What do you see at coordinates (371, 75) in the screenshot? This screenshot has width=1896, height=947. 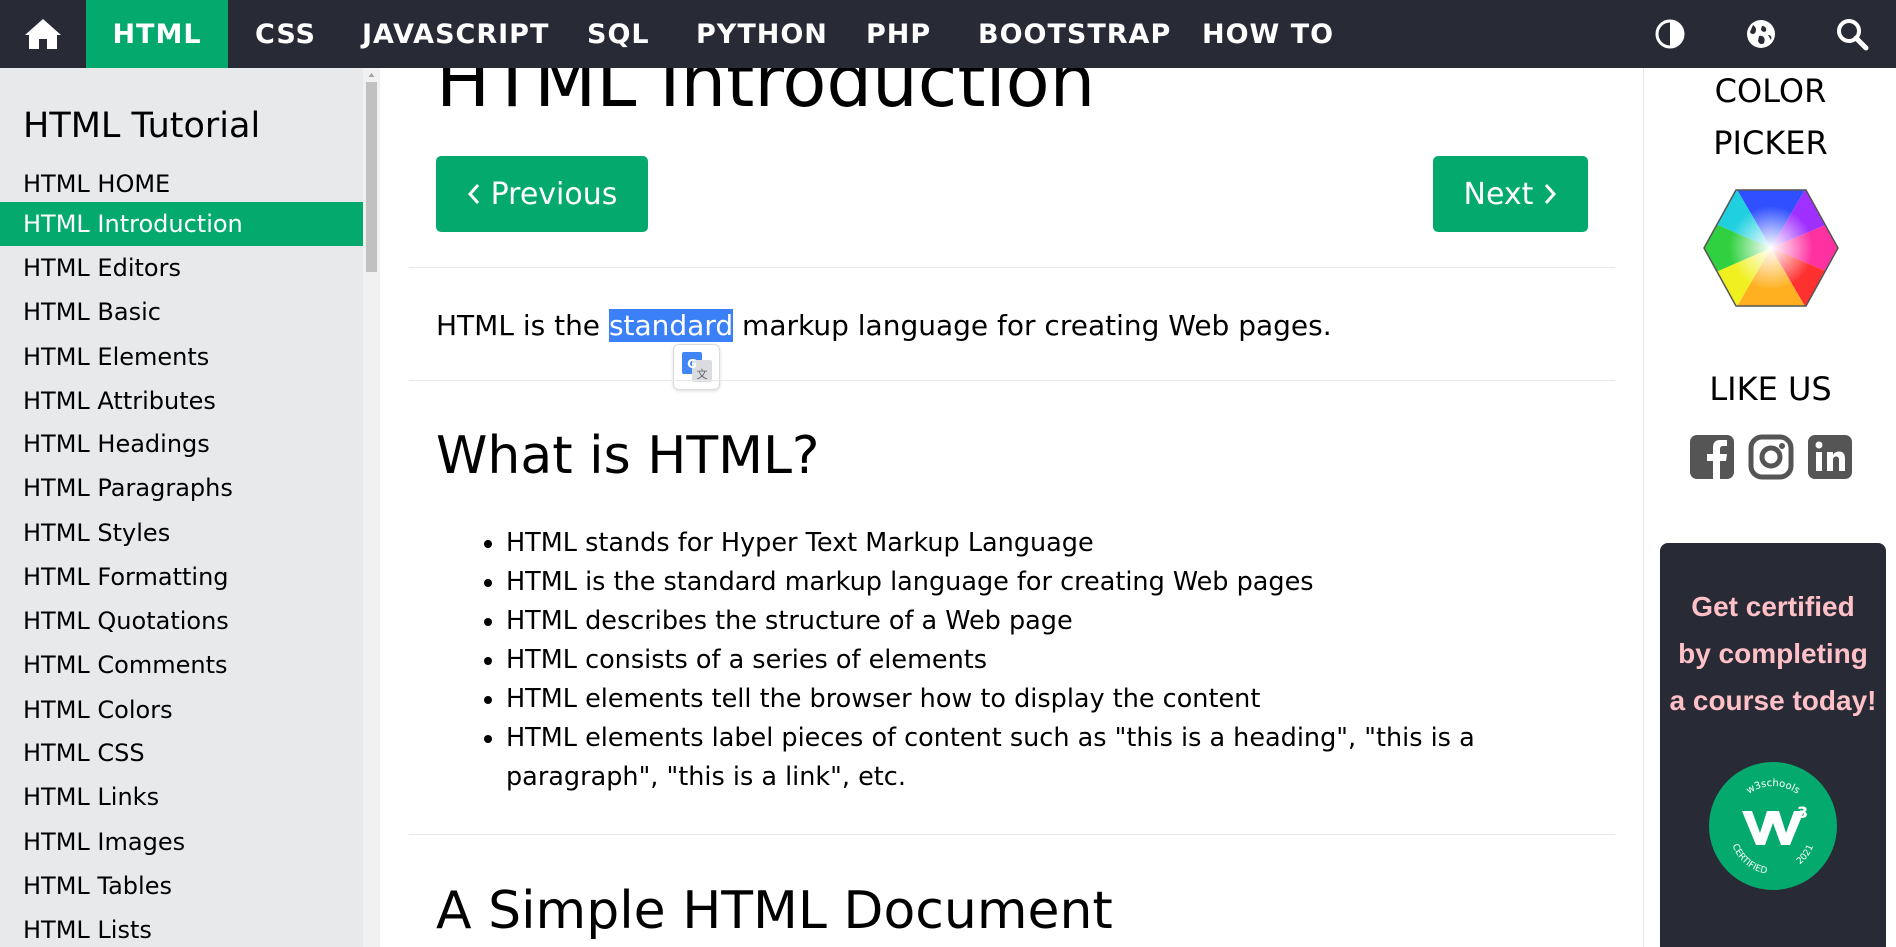 I see `scroll-up-arrow-icon` at bounding box center [371, 75].